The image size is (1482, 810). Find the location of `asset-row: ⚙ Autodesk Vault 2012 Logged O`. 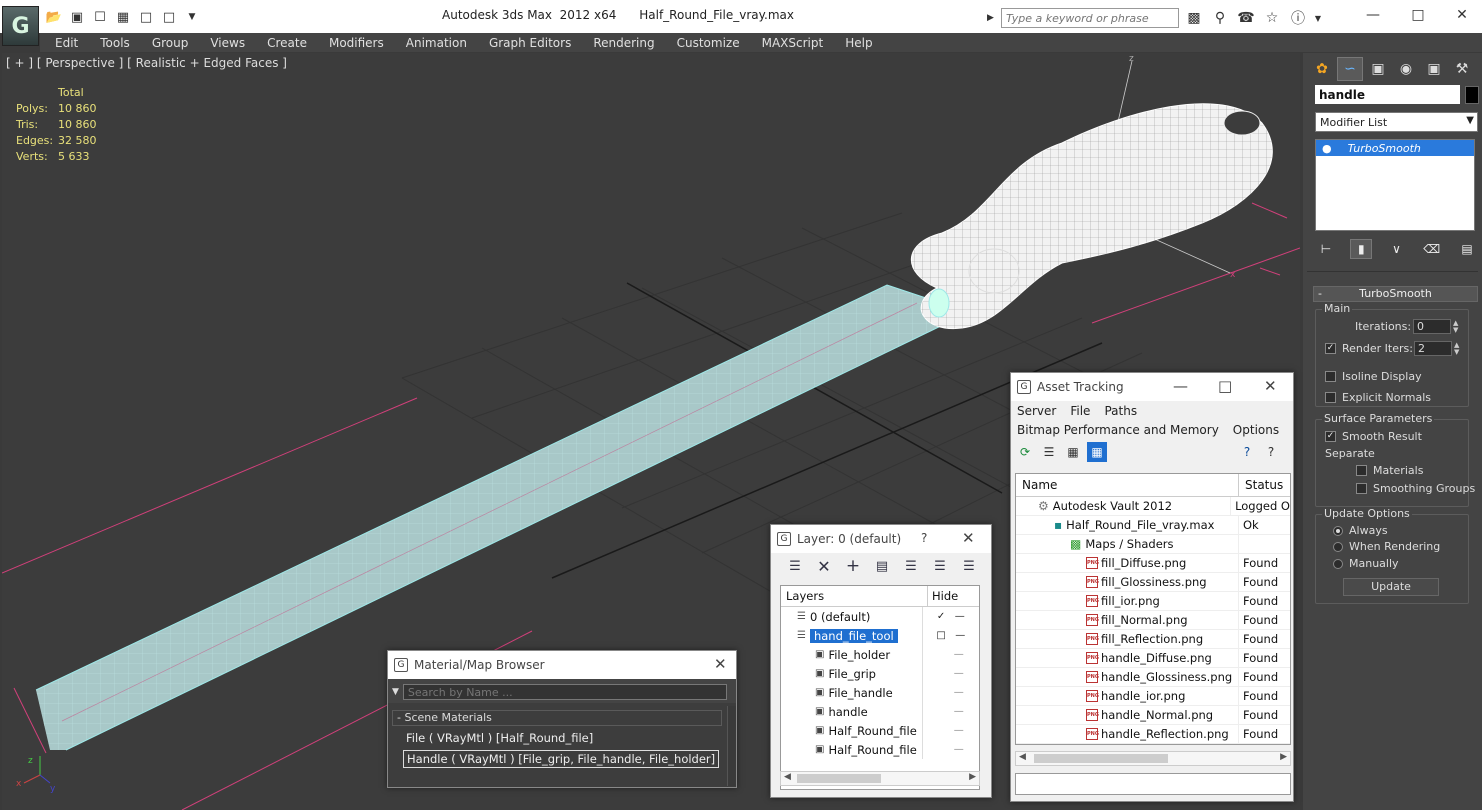

asset-row: ⚙ Autodesk Vault 2012 Logged O is located at coordinates (1153, 506).